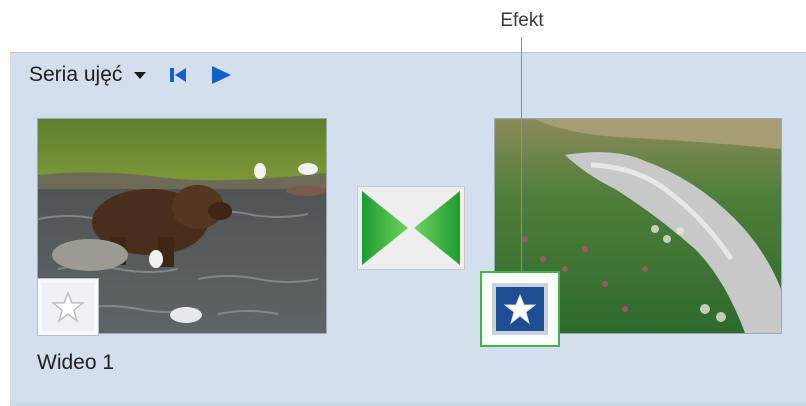  I want to click on clip-2-effect-slot, so click(520, 309).